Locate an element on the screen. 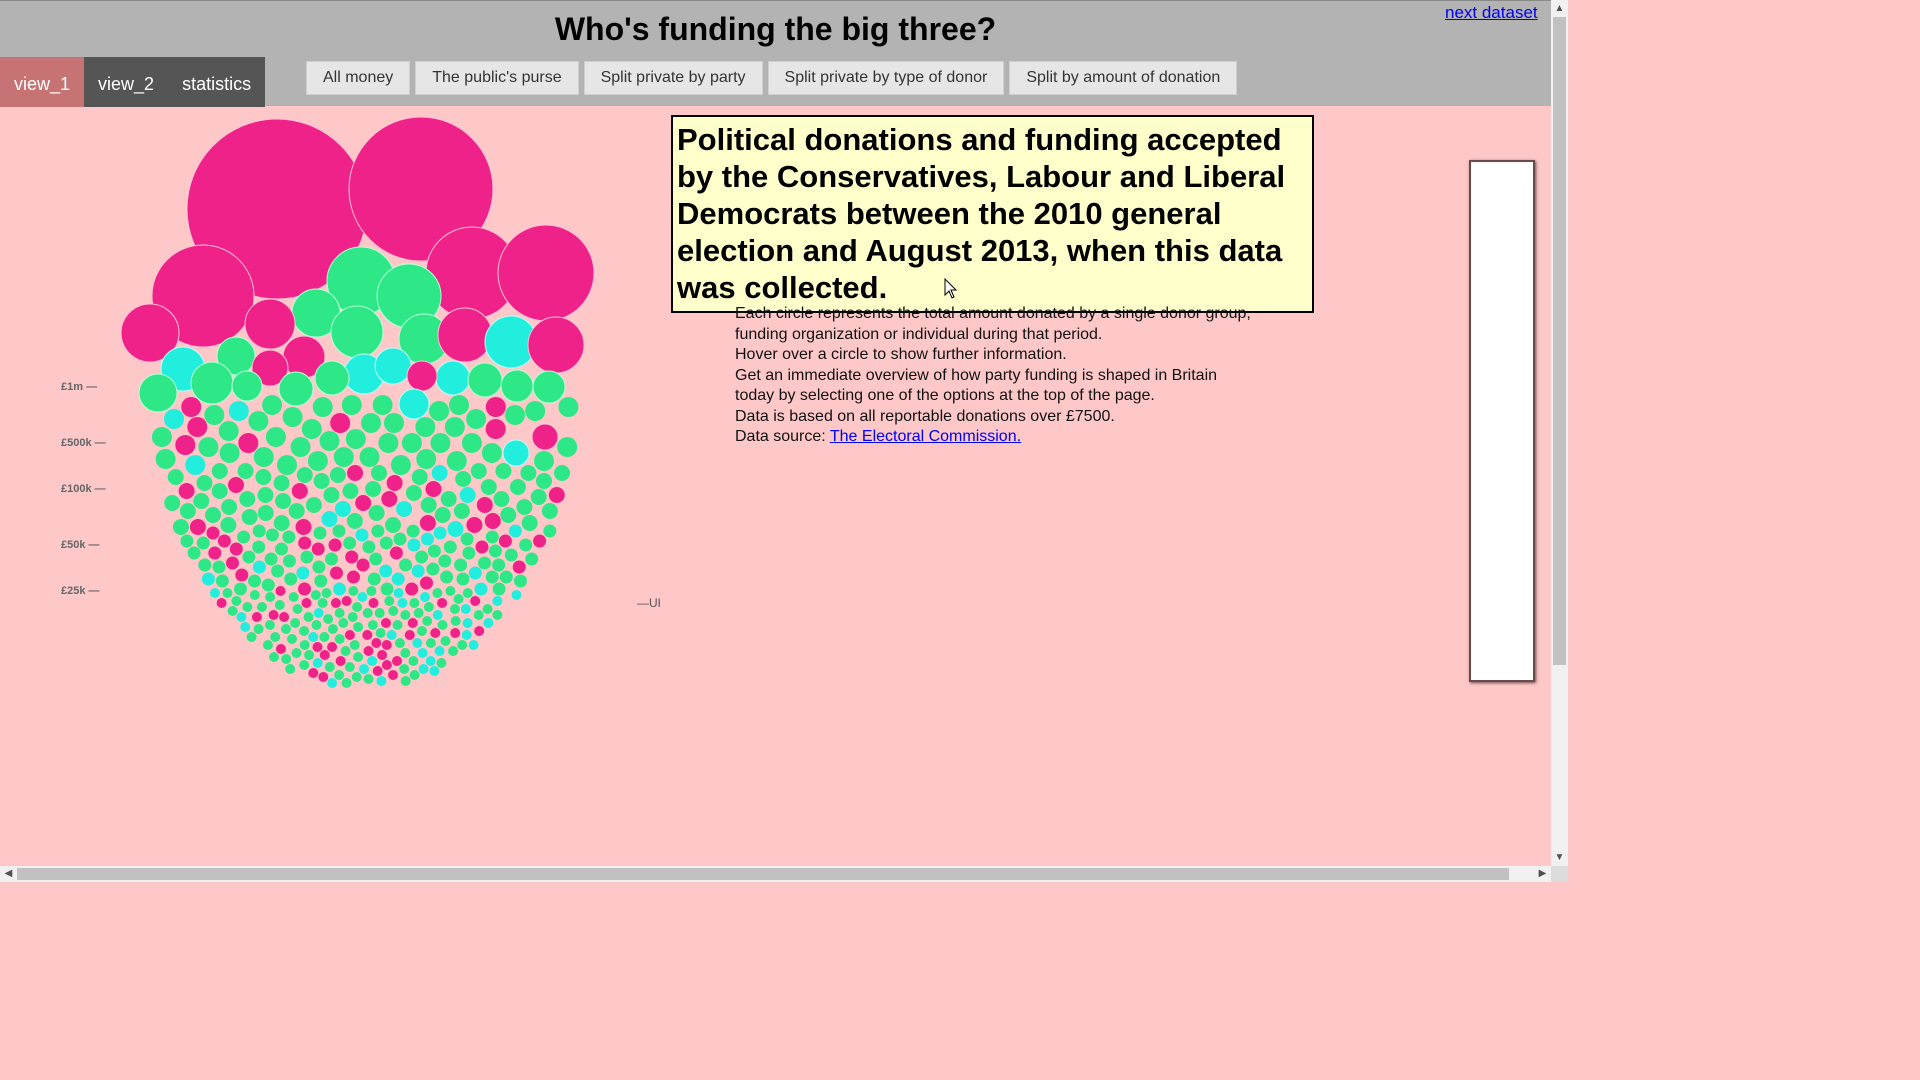 This screenshot has height=1080, width=1920. electoral-commission-link: The Electoral Commission. is located at coordinates (925, 436).